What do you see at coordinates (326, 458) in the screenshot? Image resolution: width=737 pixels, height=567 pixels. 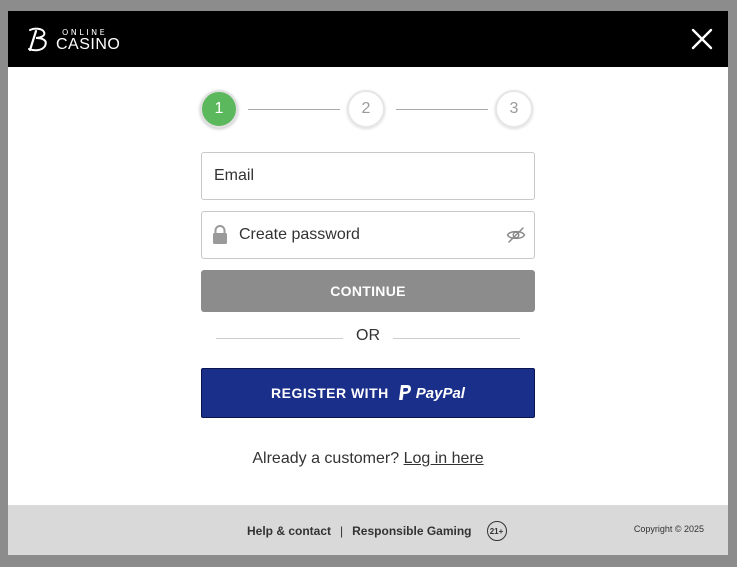 I see `login-prompt-text: Already a customer?` at bounding box center [326, 458].